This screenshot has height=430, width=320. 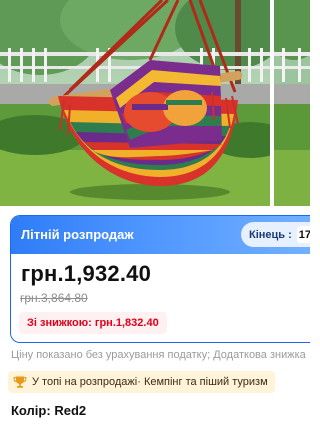 I want to click on coupon-price-badge: Зі знижкою: грн.1,832.40, so click(x=93, y=323).